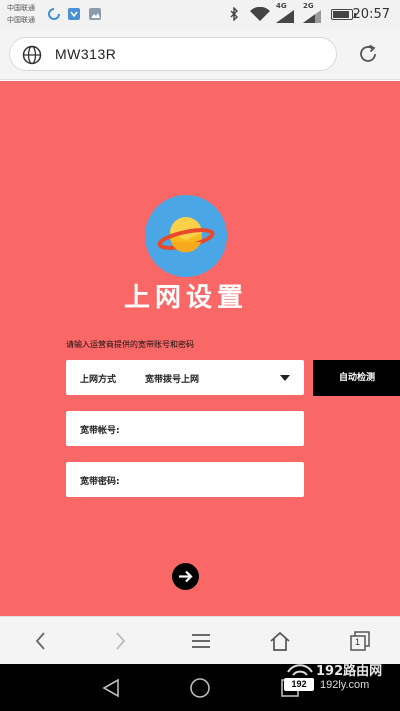  I want to click on next-button, so click(185, 576).